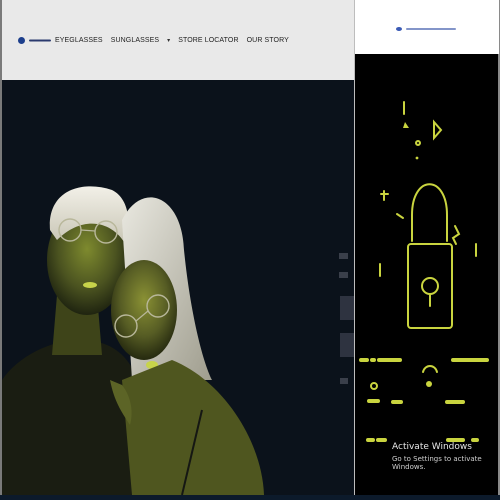 This screenshot has height=500, width=500. What do you see at coordinates (250, 497) in the screenshot?
I see `taskbar` at bounding box center [250, 497].